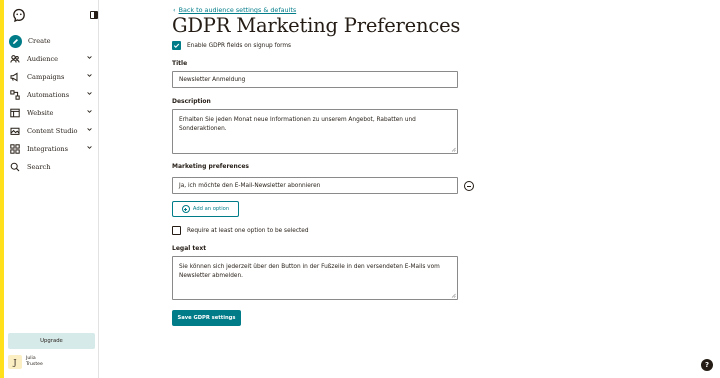 The width and height of the screenshot is (720, 378). I want to click on add-option-label: Add an option, so click(211, 209).